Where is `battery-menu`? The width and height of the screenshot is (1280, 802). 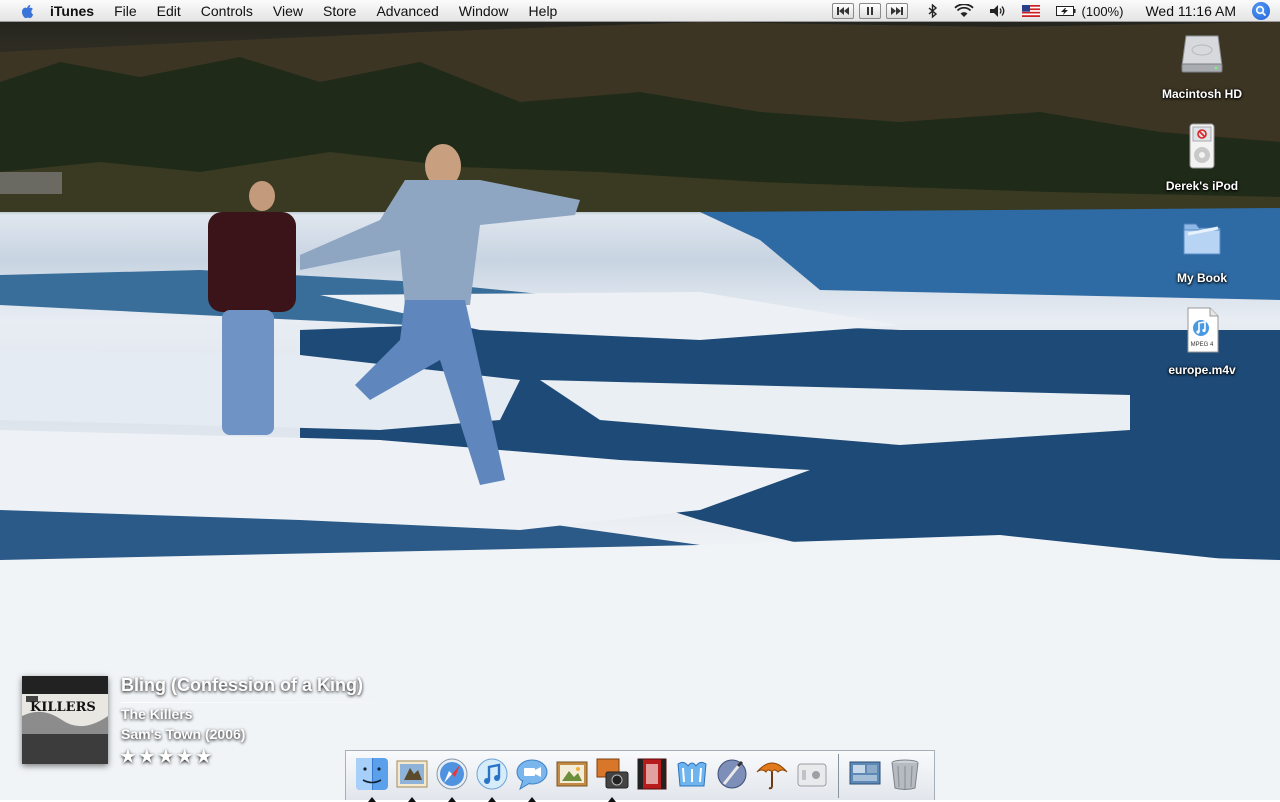 battery-menu is located at coordinates (1065, 11).